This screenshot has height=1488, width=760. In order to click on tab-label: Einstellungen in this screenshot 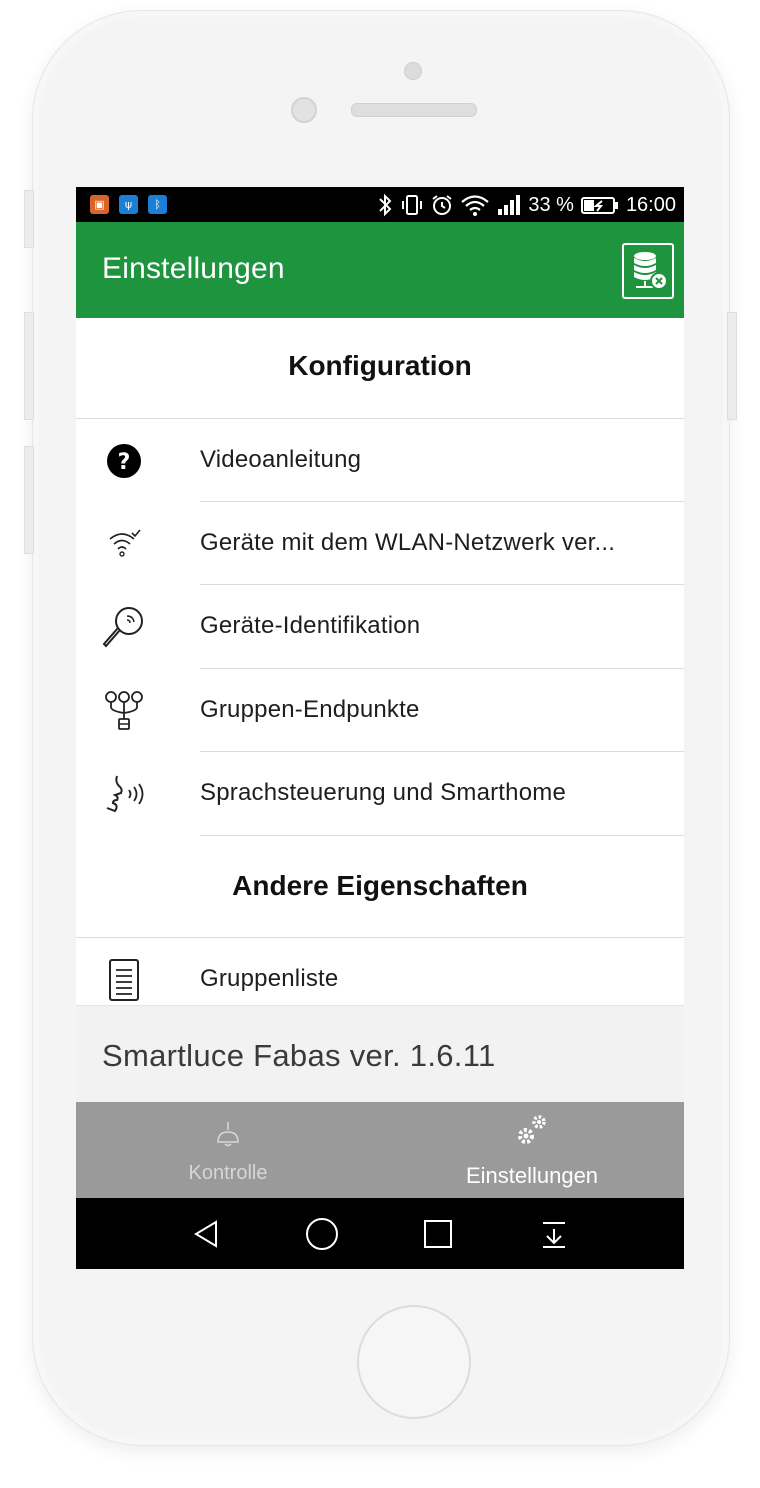, I will do `click(532, 1175)`.